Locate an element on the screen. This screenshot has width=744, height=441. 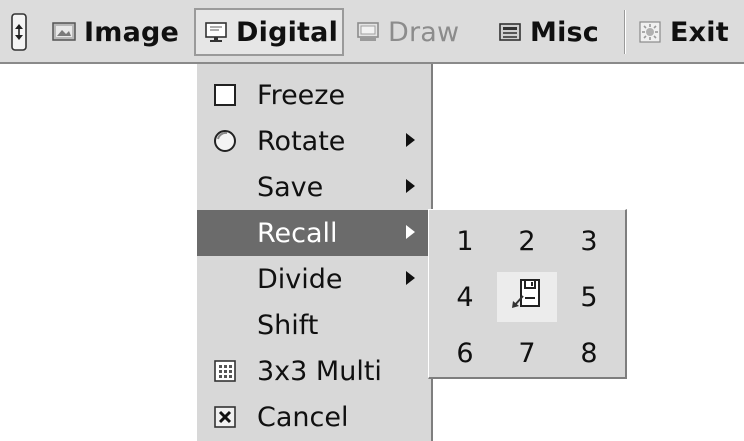
menu-item-cancel-label: Cancel is located at coordinates (303, 417).